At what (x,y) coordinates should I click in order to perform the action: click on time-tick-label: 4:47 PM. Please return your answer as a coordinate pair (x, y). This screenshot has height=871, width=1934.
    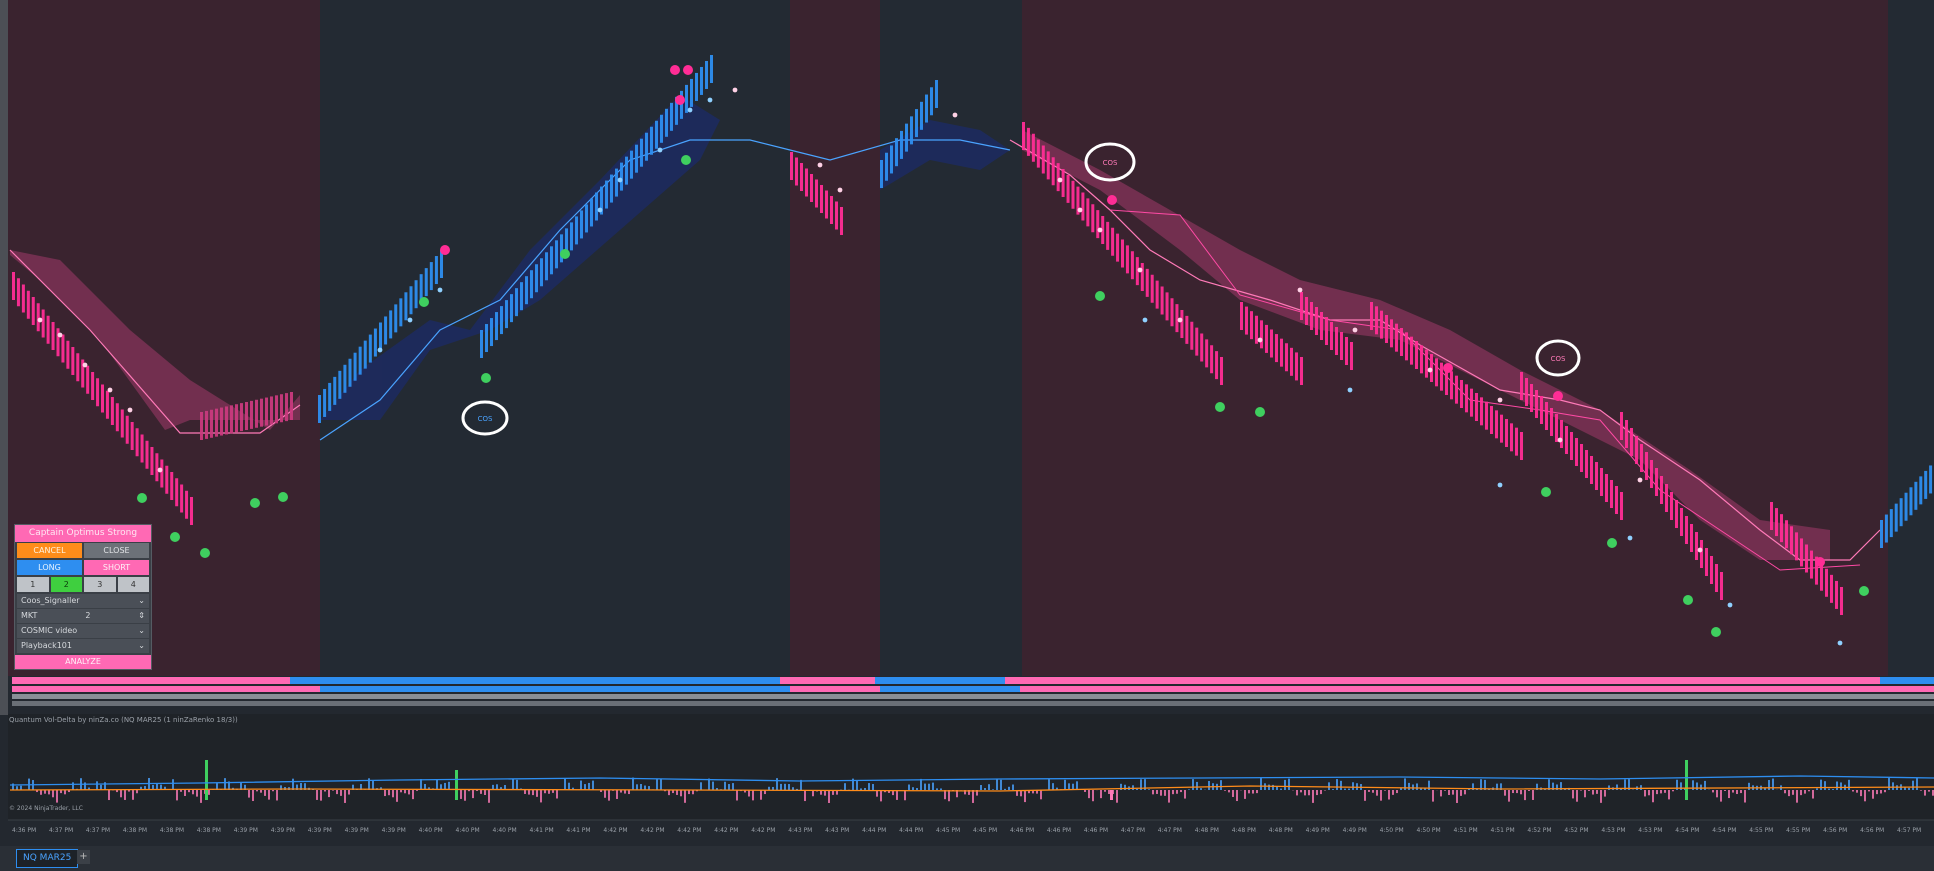
    Looking at the image, I should click on (1133, 830).